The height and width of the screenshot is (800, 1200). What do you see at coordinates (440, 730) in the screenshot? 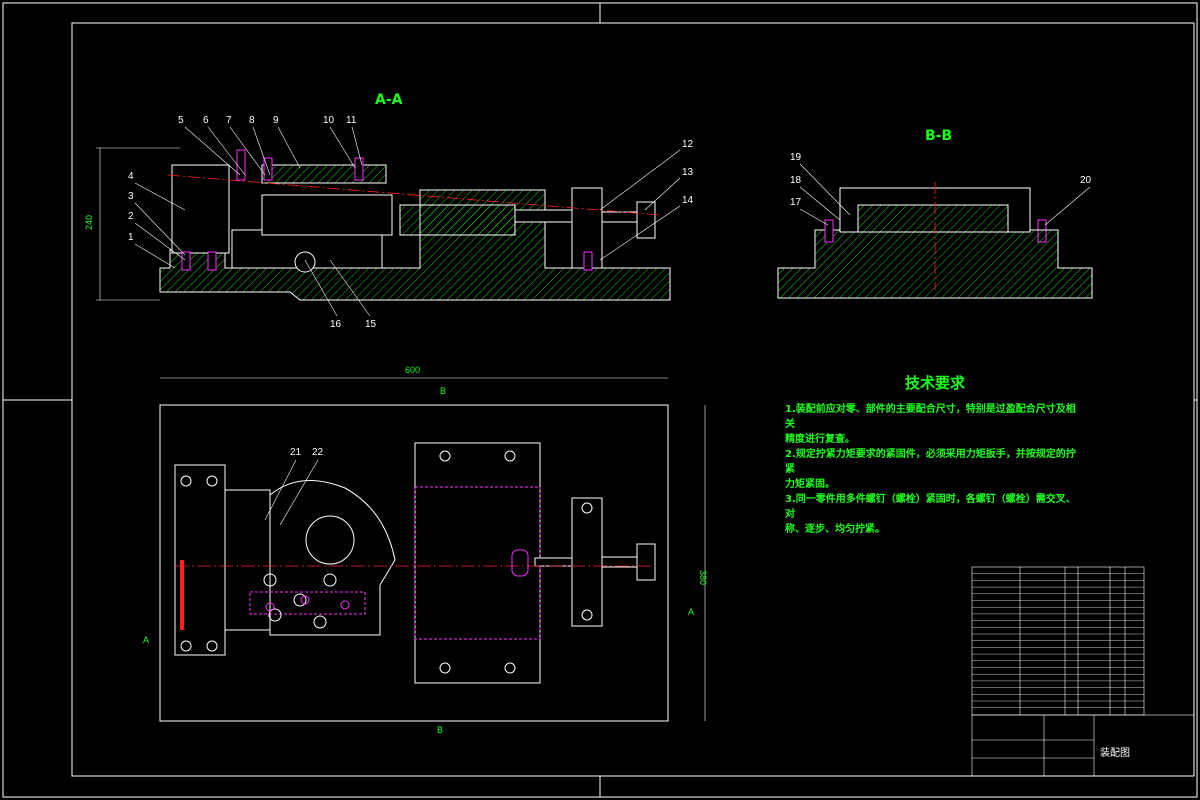
I see `marker-b-bottom: B` at bounding box center [440, 730].